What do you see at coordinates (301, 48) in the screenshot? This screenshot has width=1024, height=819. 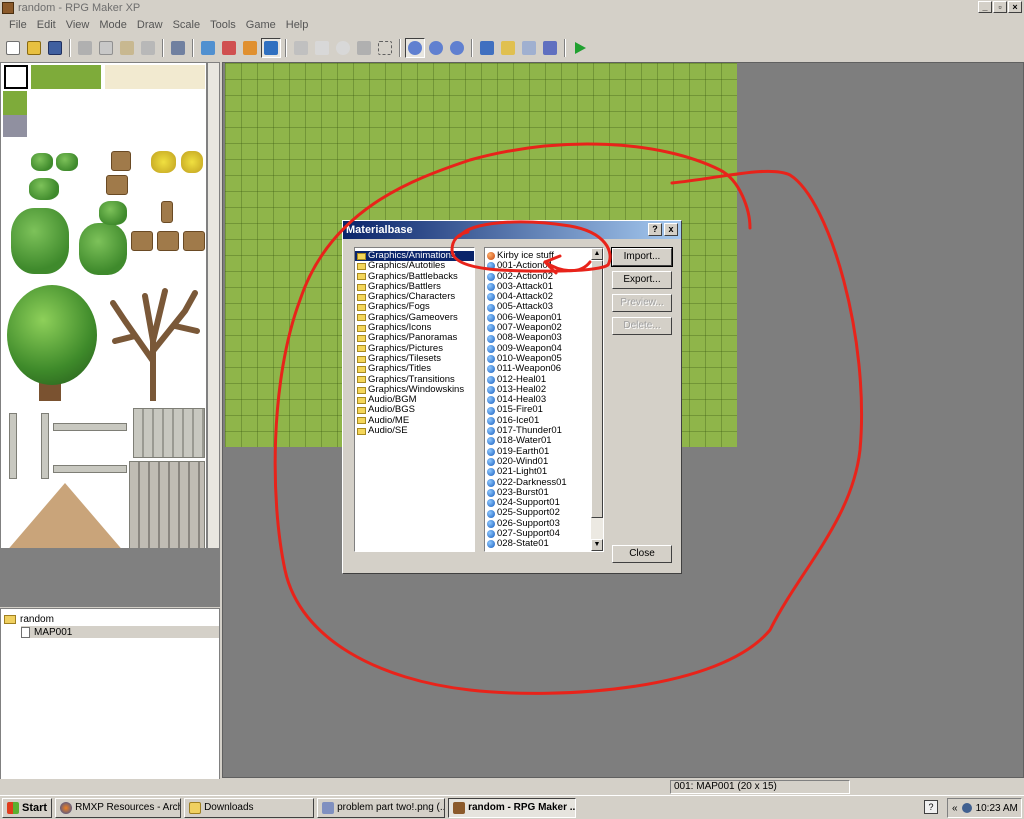 I see `pencil-button` at bounding box center [301, 48].